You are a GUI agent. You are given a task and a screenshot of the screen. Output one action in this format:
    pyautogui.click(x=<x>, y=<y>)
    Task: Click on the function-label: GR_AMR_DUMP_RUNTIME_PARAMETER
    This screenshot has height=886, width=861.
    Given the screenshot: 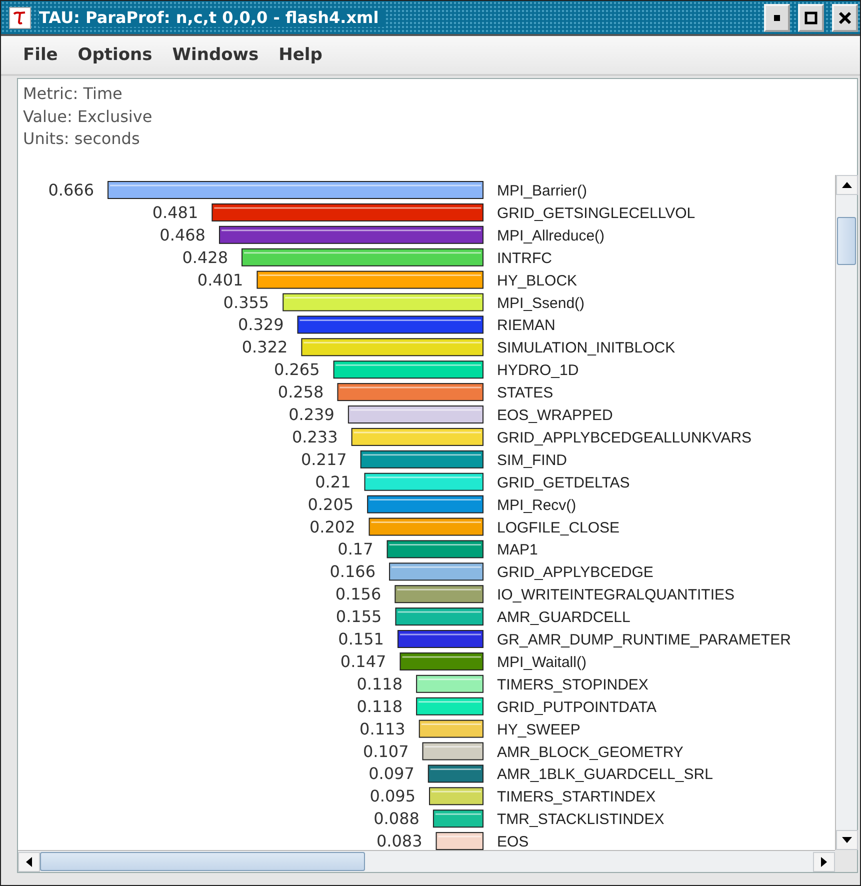 What is the action you would take?
    pyautogui.click(x=644, y=640)
    